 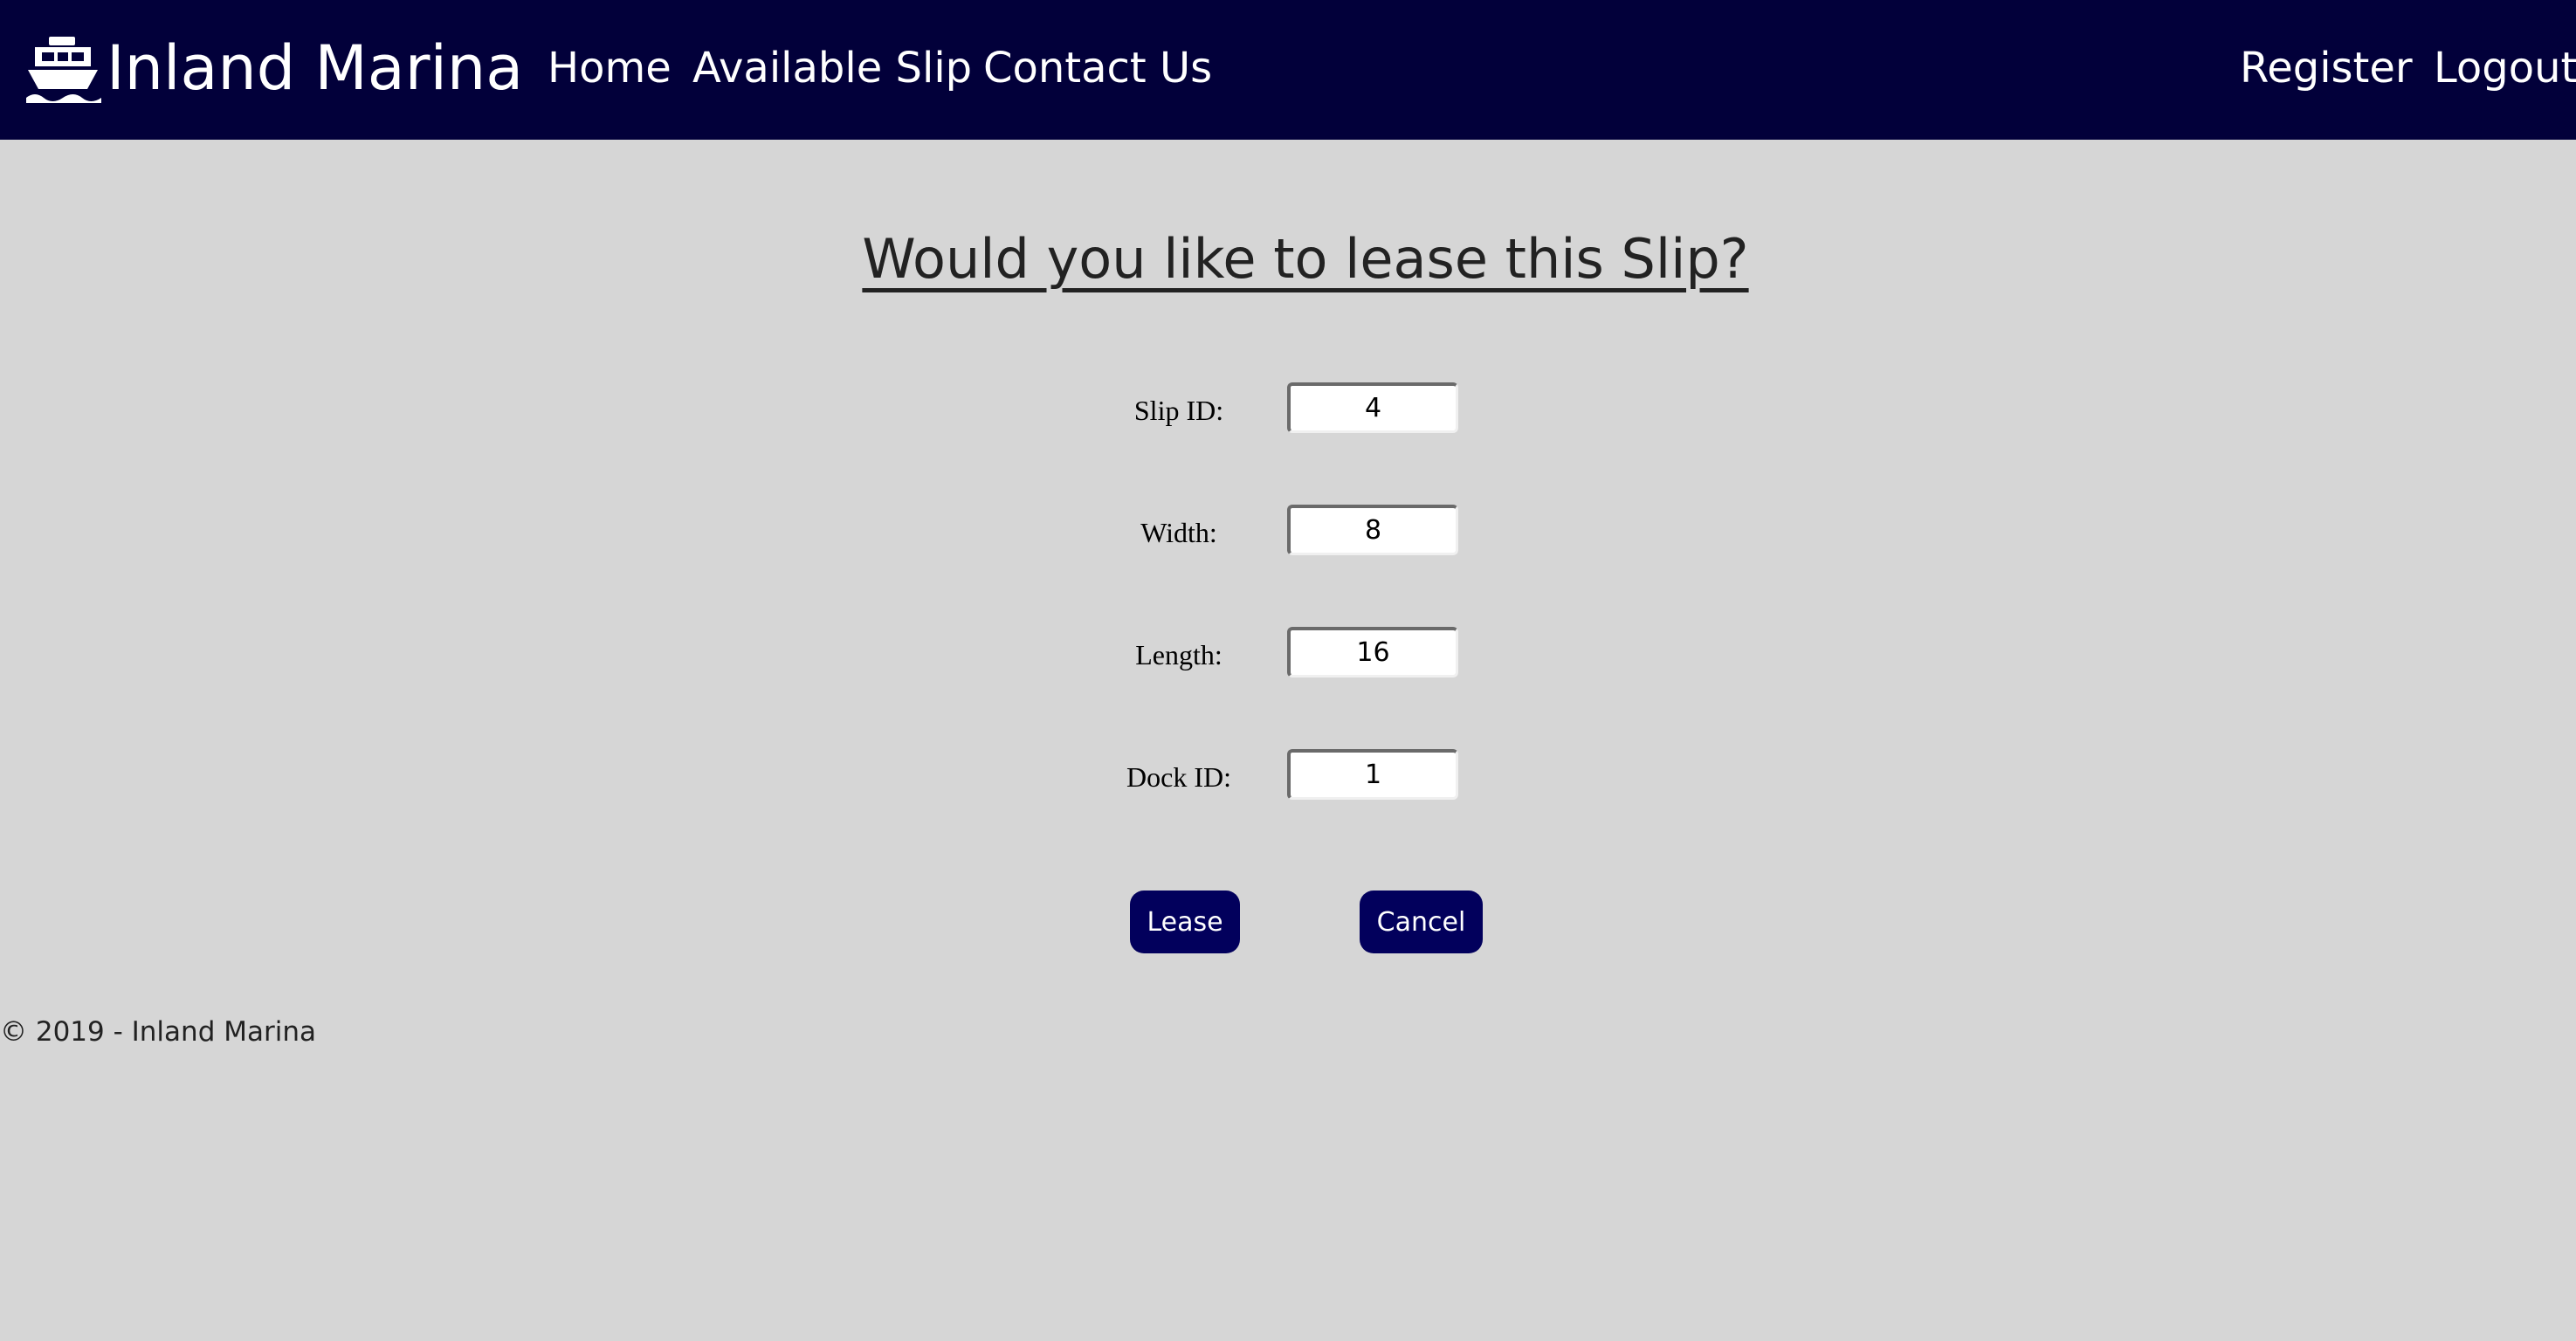 I want to click on footer: © 2019 - Inland Marina, so click(x=158, y=1031).